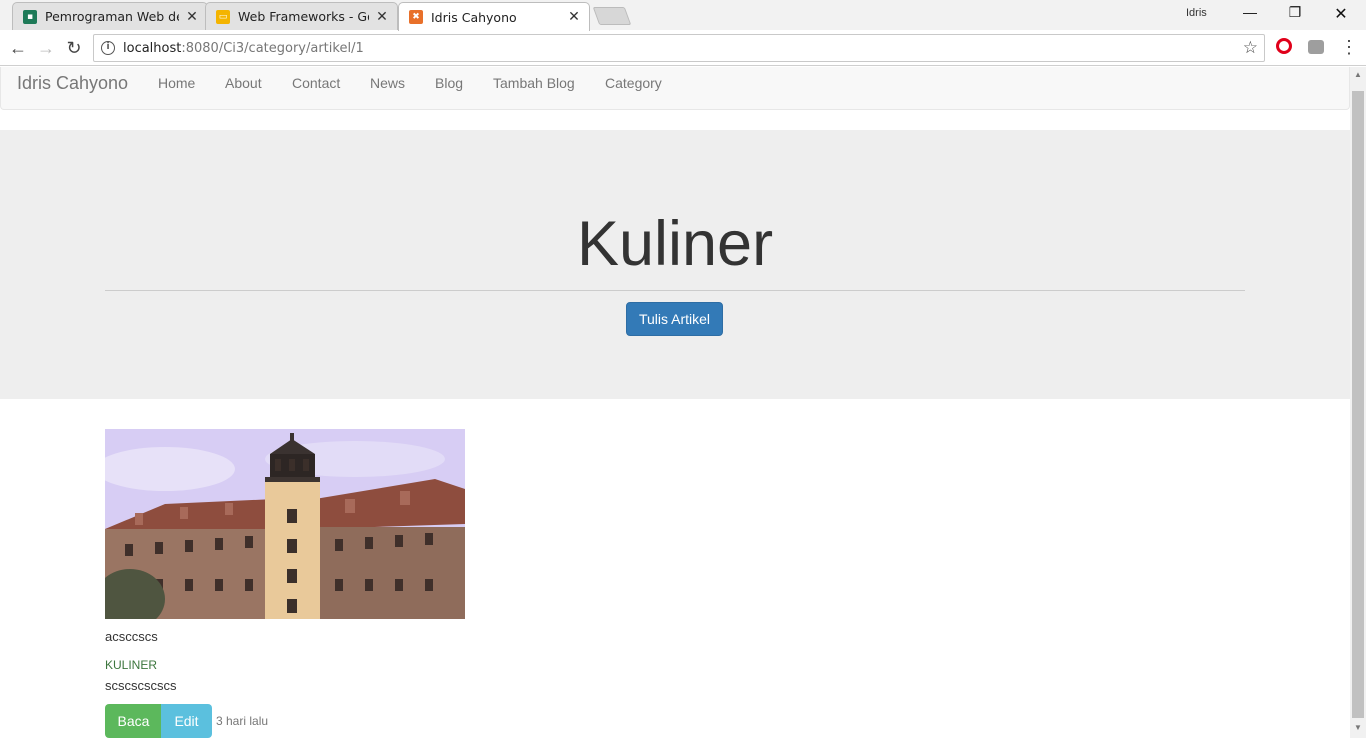 The width and height of the screenshot is (1366, 738). I want to click on forward-icon: →, so click(46, 48).